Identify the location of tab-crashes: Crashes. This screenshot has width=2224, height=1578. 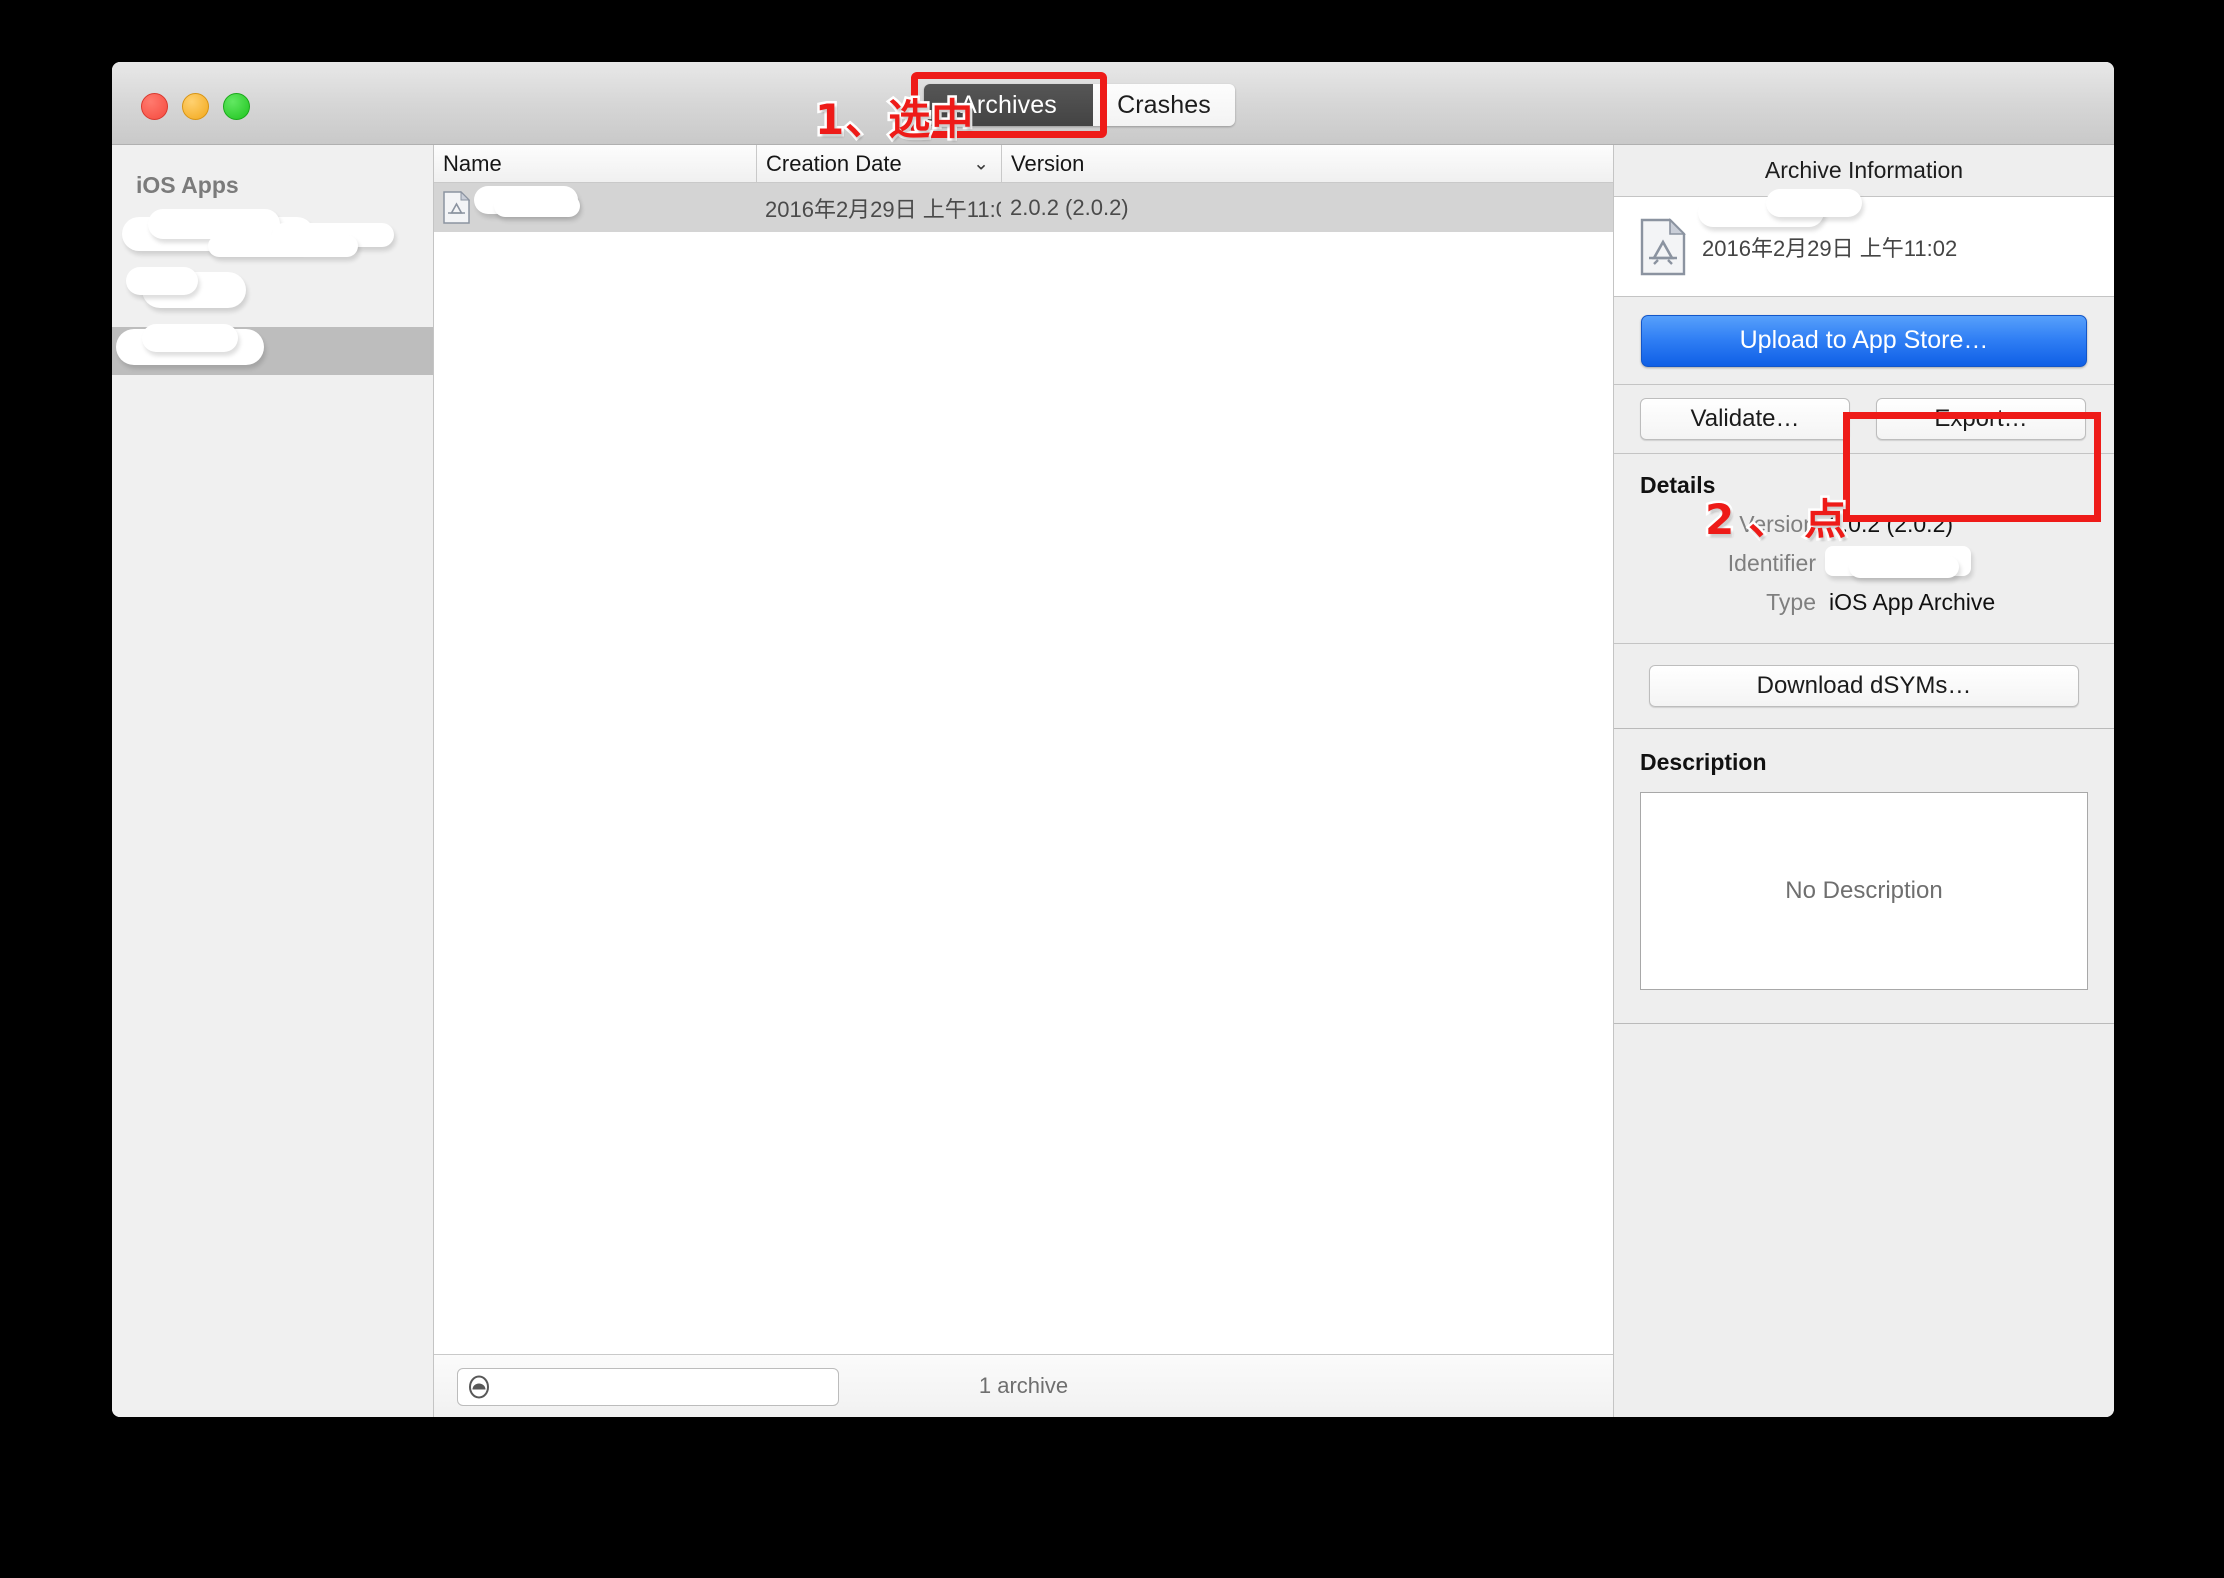
(1164, 105).